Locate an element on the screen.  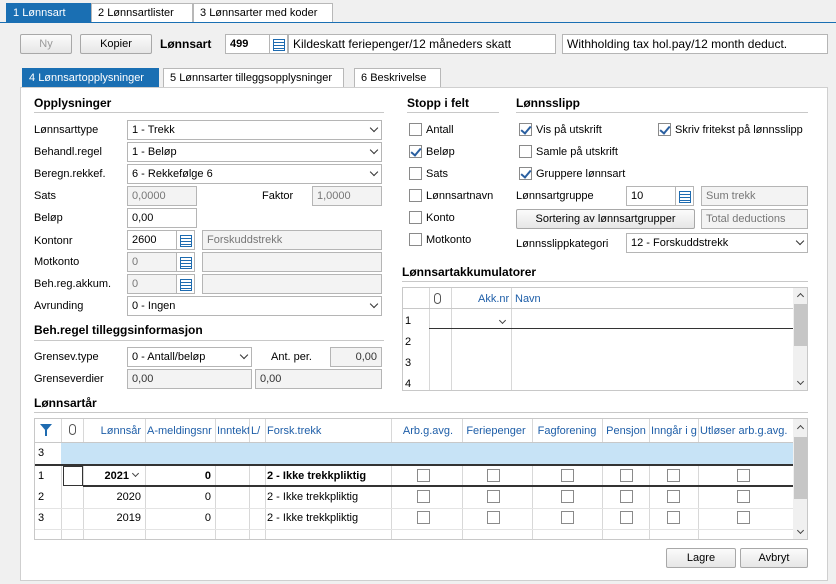
stopp-sats-checkbox is located at coordinates (415, 173).